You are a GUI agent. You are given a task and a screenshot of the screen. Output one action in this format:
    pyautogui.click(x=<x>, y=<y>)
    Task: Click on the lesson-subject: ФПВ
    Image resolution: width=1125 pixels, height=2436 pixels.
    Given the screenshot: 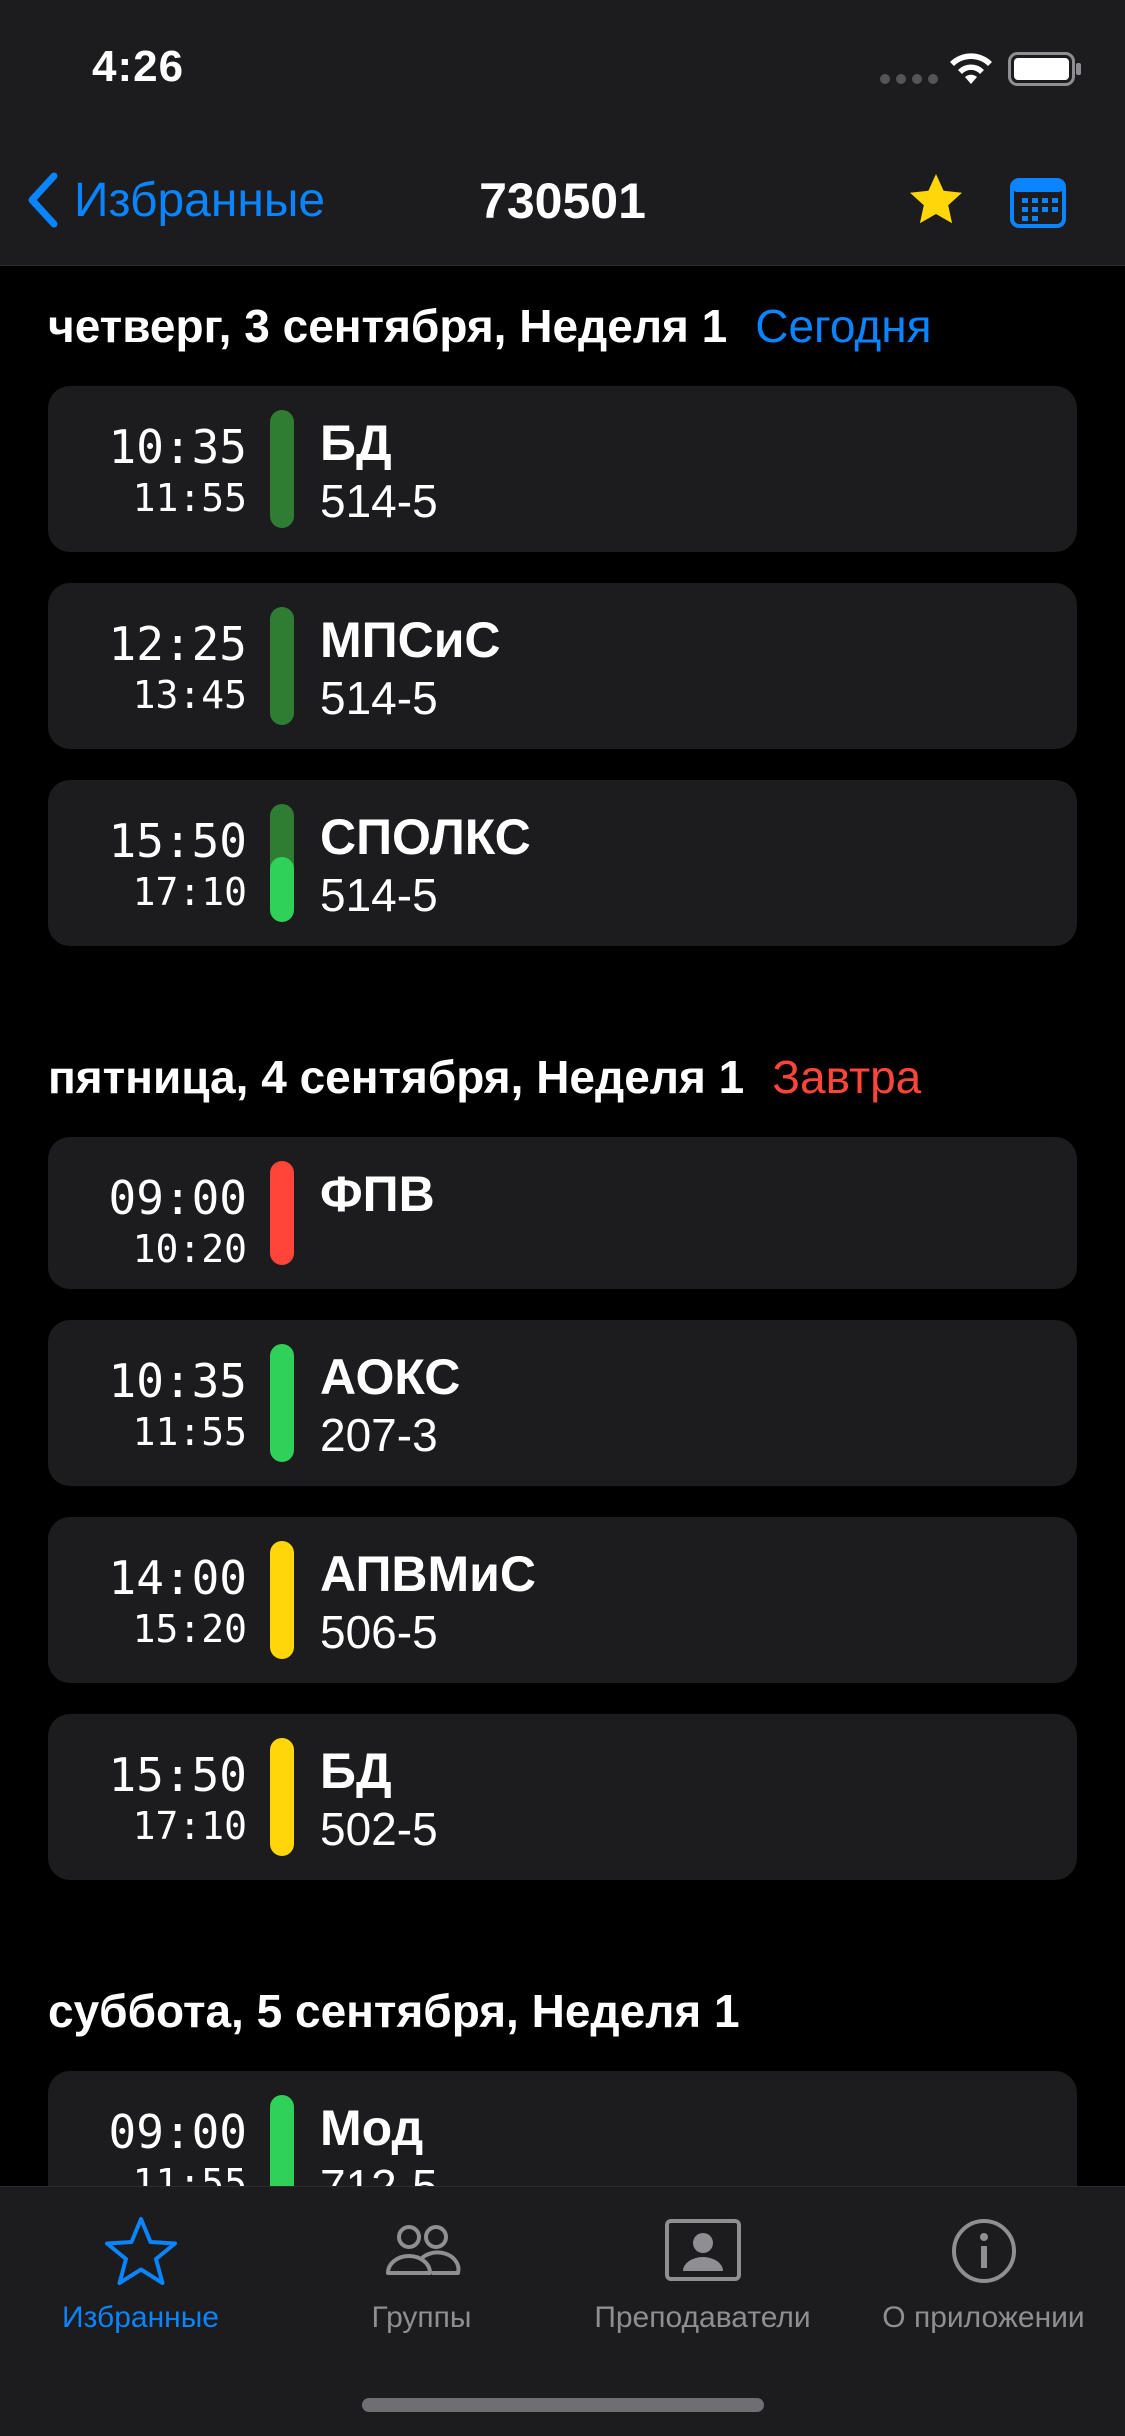 What is the action you would take?
    pyautogui.click(x=377, y=1194)
    